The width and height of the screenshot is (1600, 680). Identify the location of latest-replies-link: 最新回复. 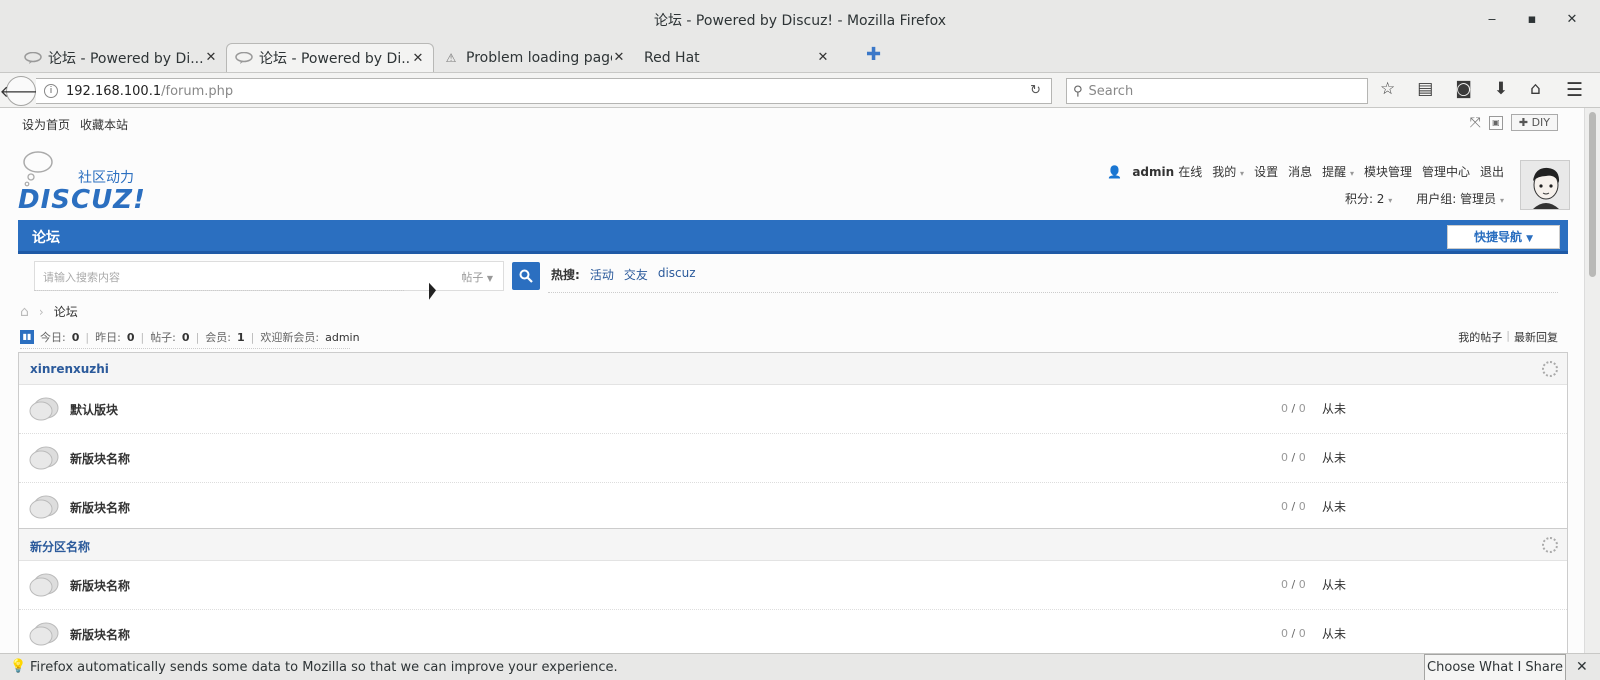
(1536, 337).